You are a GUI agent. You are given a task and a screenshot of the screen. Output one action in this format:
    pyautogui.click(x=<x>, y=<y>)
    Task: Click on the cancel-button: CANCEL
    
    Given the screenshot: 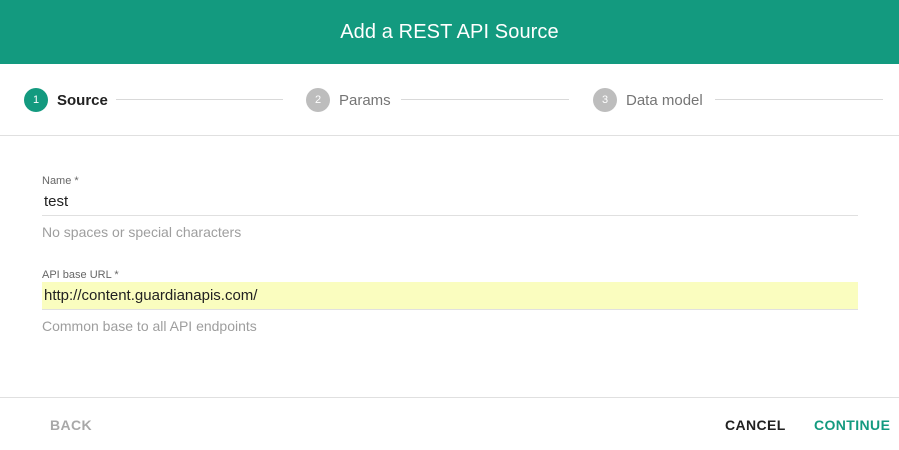 What is the action you would take?
    pyautogui.click(x=755, y=425)
    